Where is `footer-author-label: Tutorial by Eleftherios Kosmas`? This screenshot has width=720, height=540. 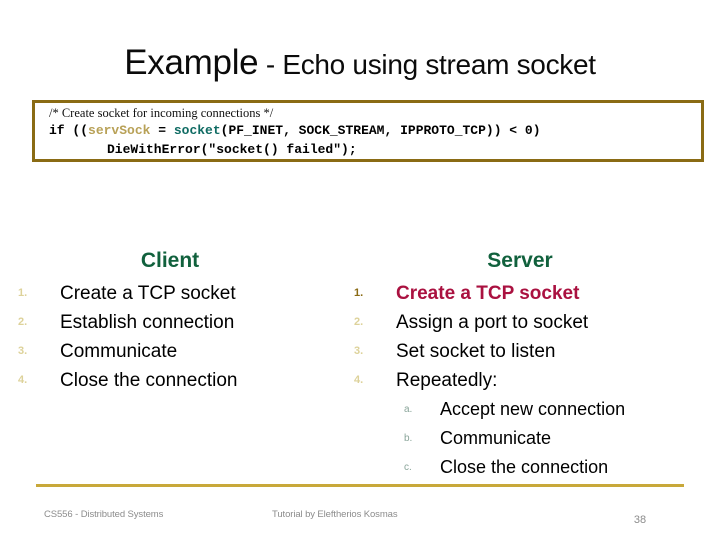
footer-author-label: Tutorial by Eleftherios Kosmas is located at coordinates (335, 514).